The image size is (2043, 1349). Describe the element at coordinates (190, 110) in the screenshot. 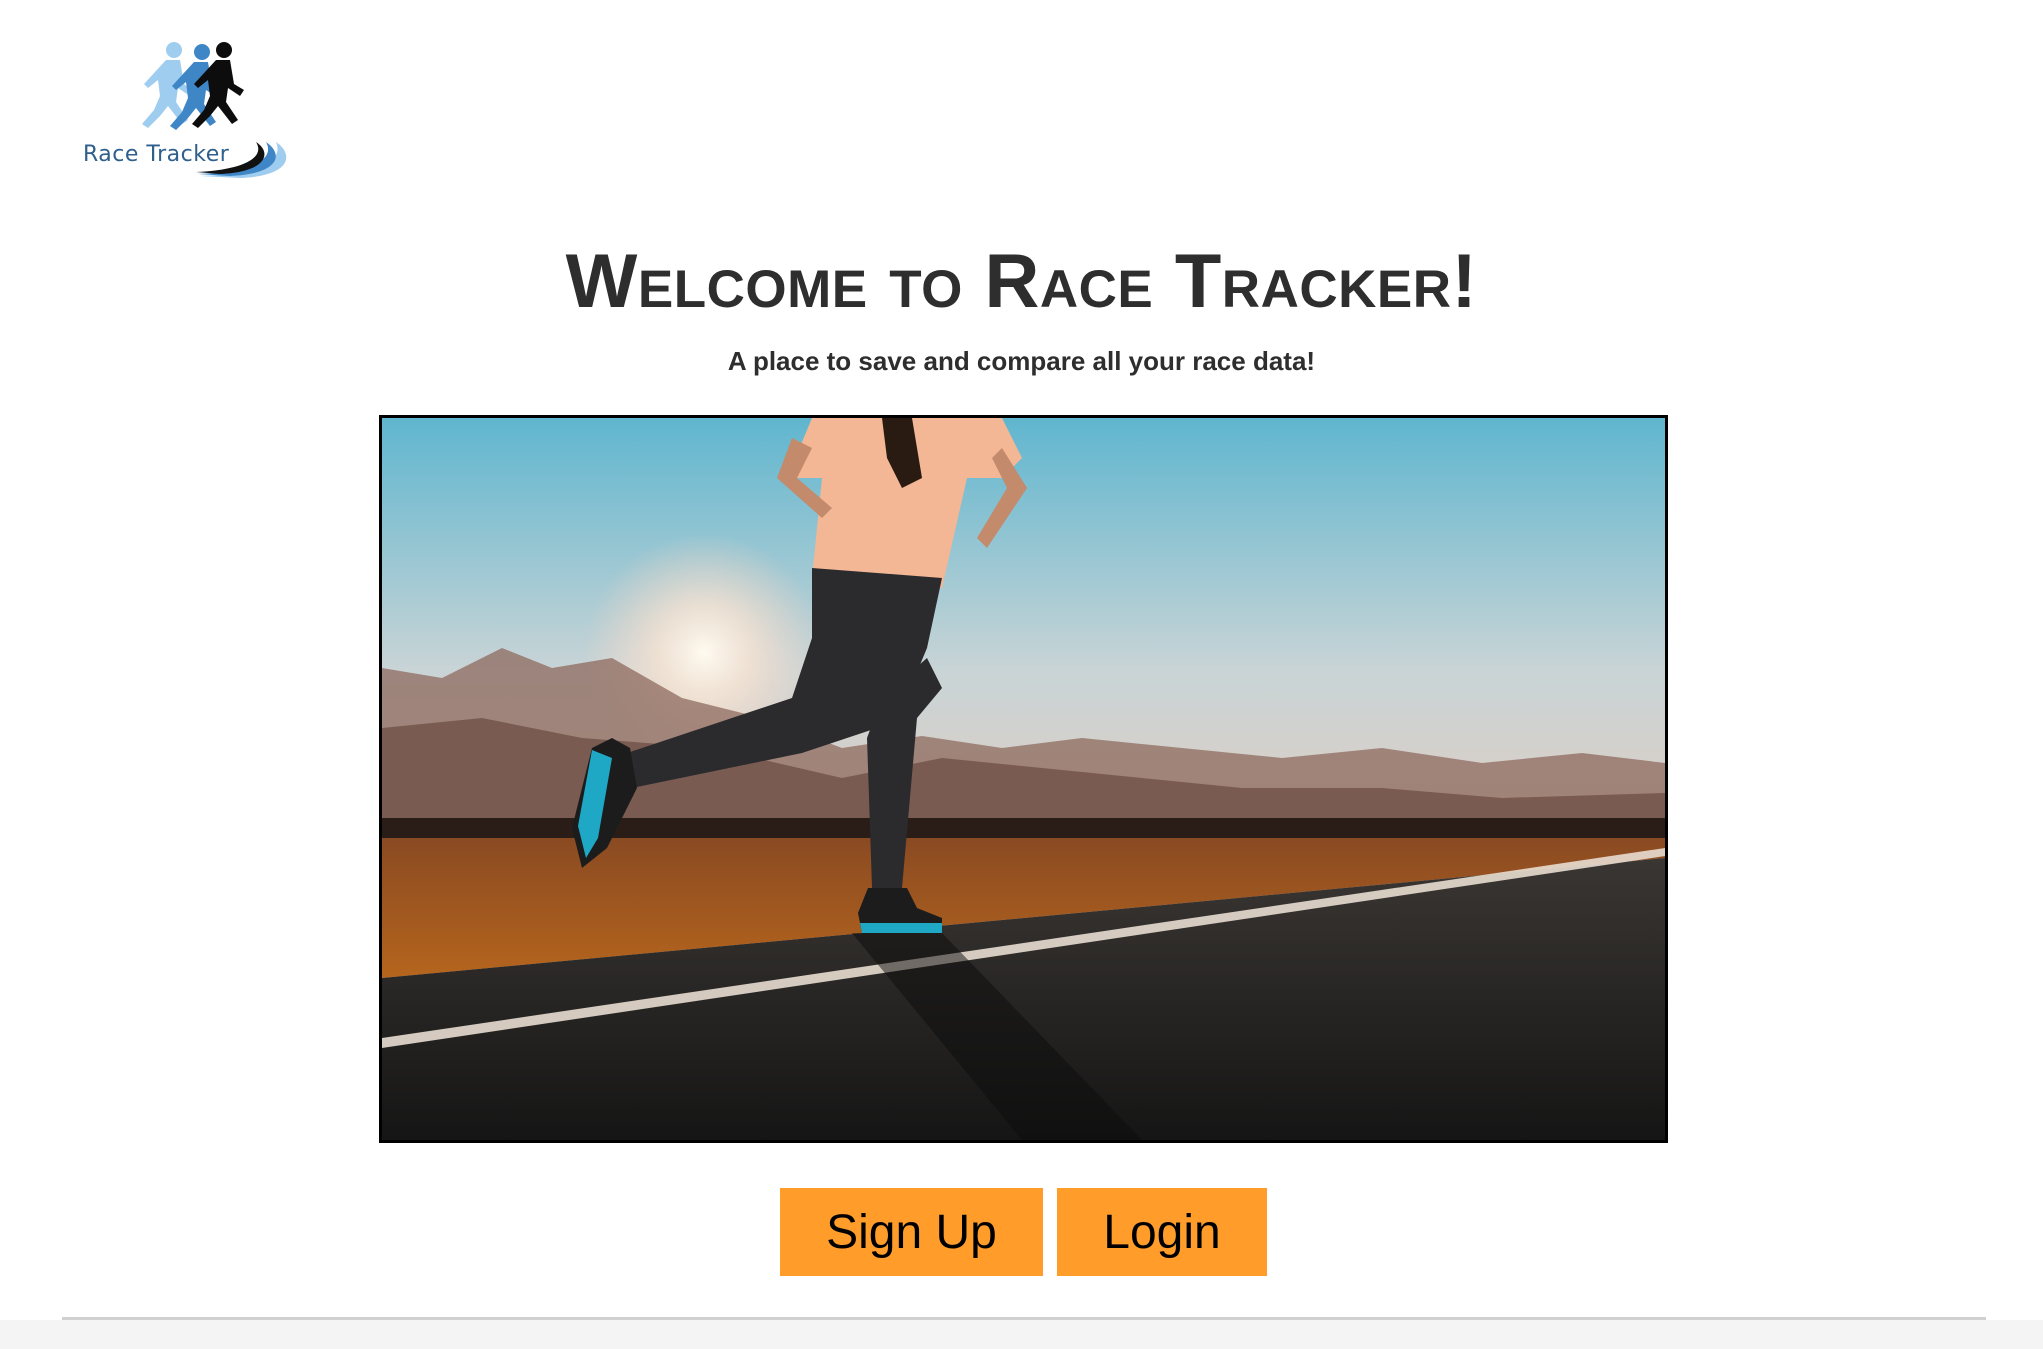

I see `race-tracker-logo: Race Tracker` at that location.